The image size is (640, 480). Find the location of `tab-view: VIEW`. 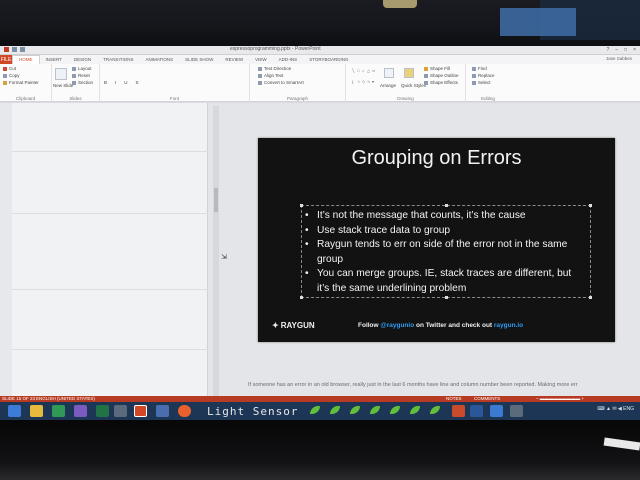

tab-view: VIEW is located at coordinates (261, 59).